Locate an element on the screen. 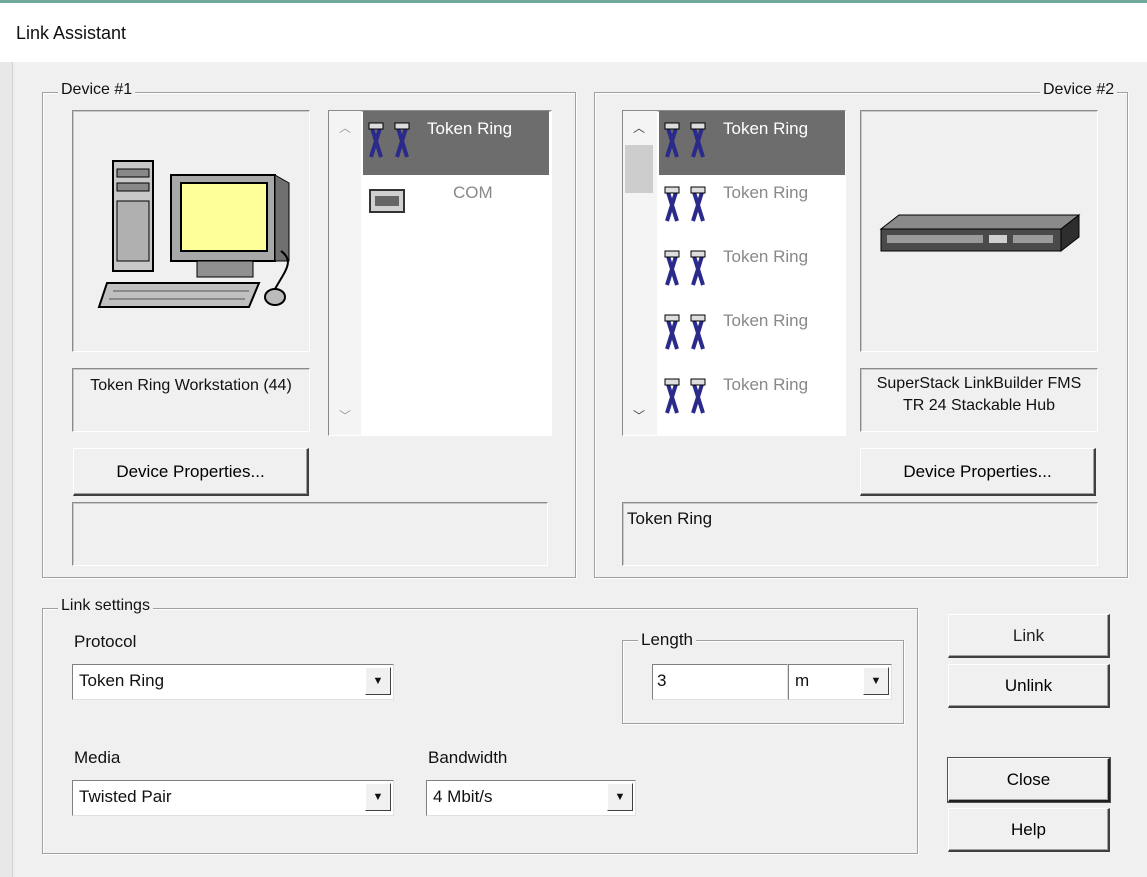 The height and width of the screenshot is (877, 1147). unlink-button: Unlink is located at coordinates (1029, 686).